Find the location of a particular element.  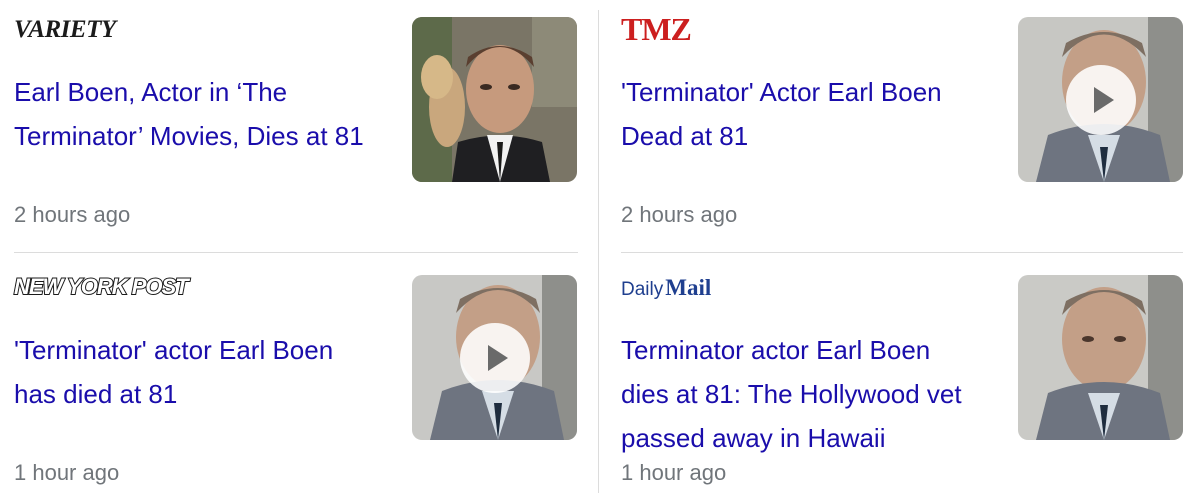

headline-link: 'Terminator' Actor Earl Boen Dead at 81 is located at coordinates (801, 114).